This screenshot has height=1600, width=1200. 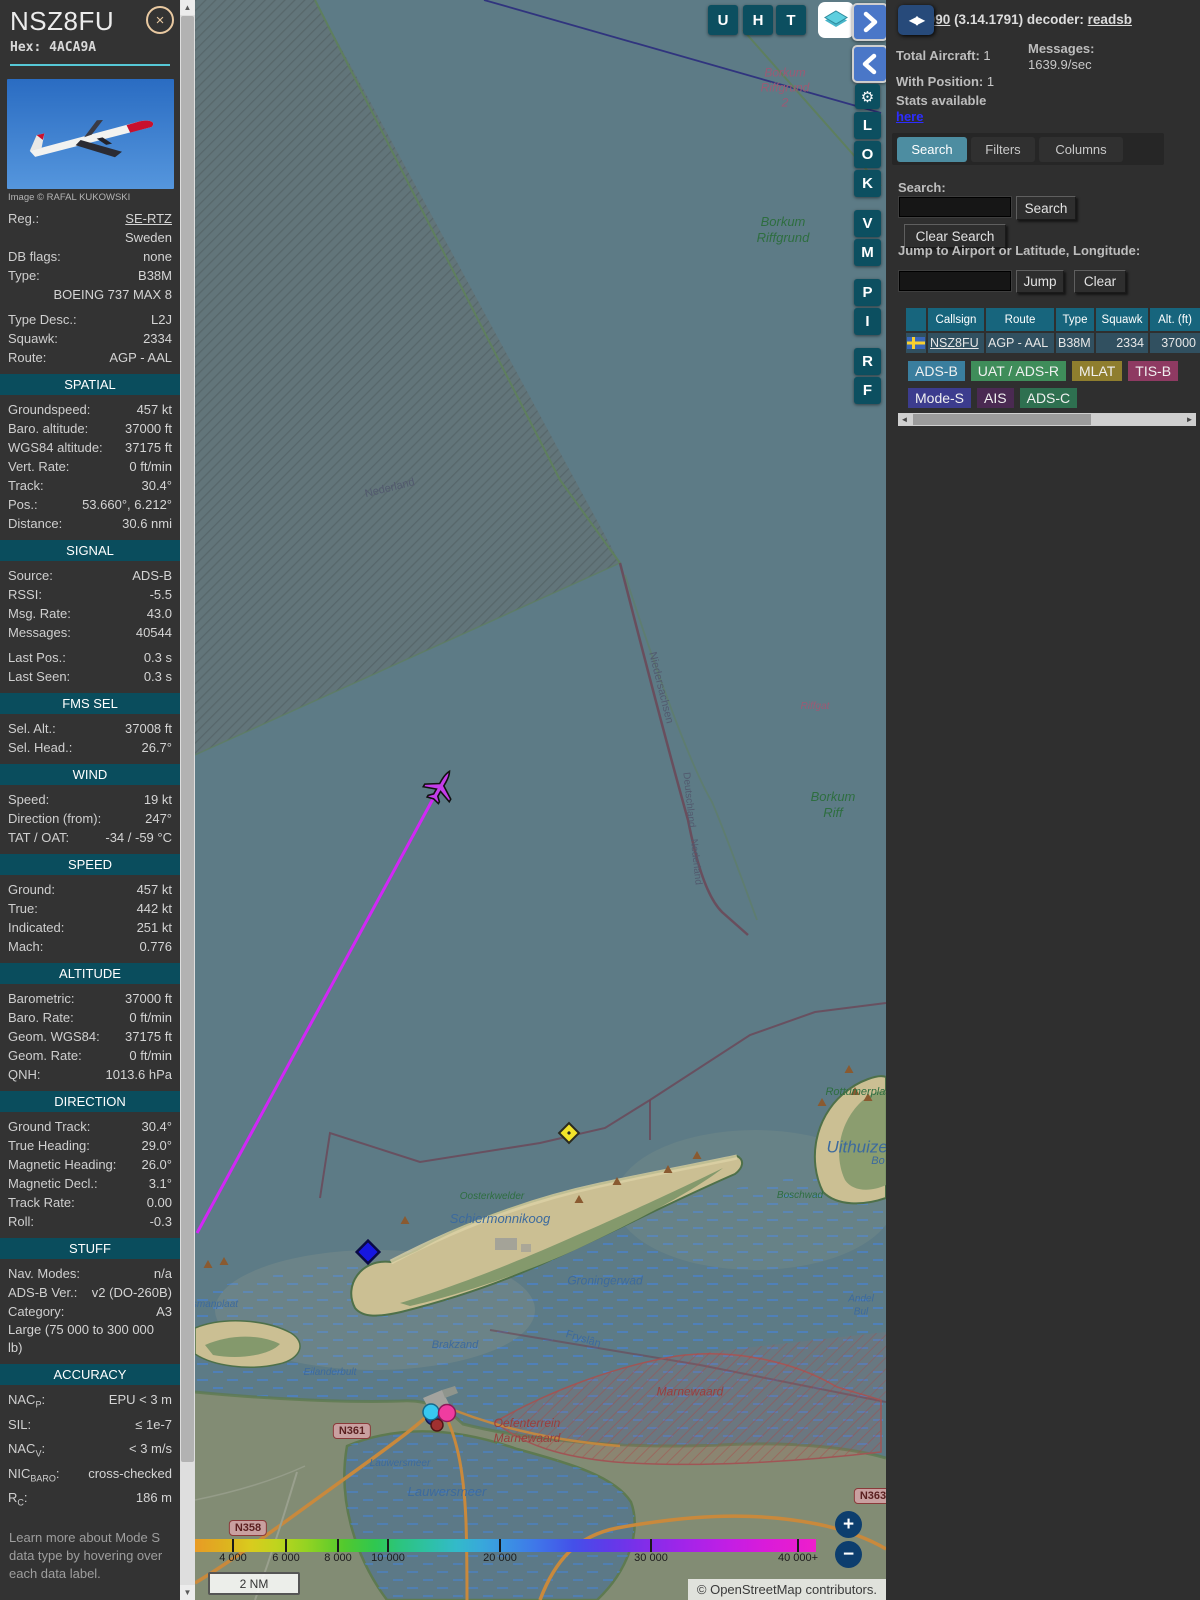 What do you see at coordinates (90, 1017) in the screenshot?
I see `data-row: Baro. Rate: 0 ft/min` at bounding box center [90, 1017].